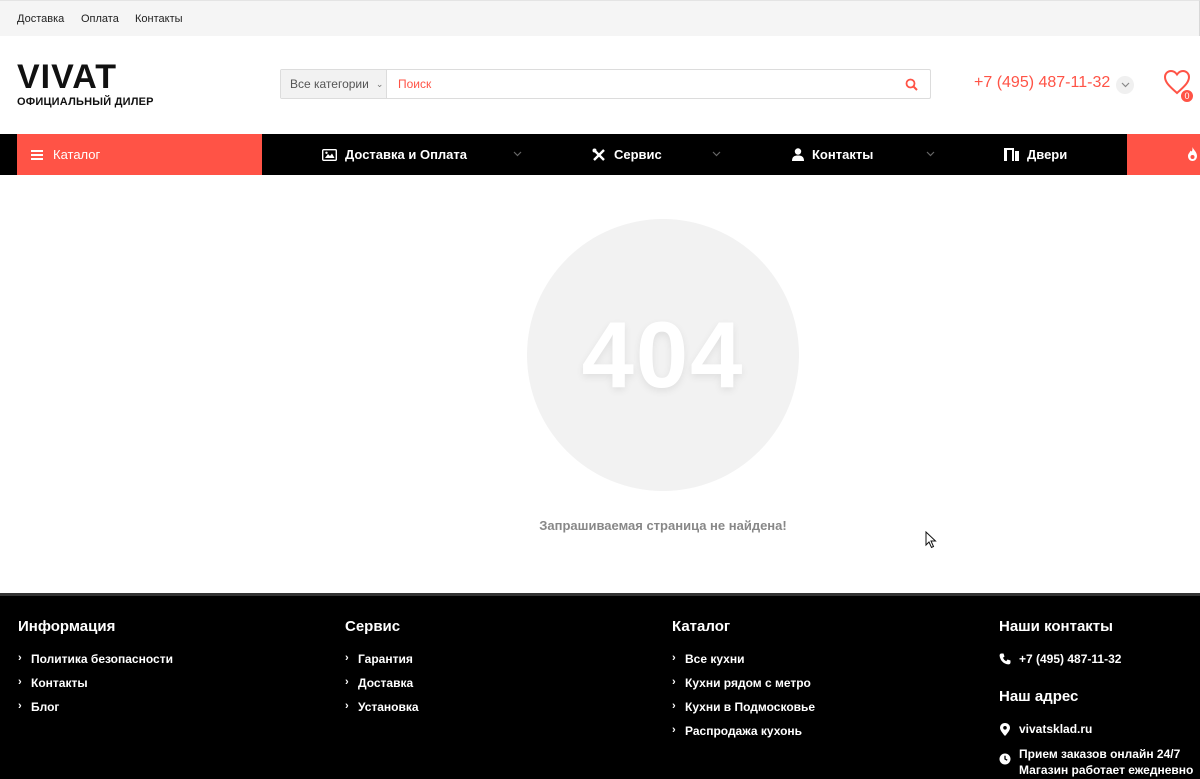  I want to click on footer-link: › Гарантия, so click(382, 664).